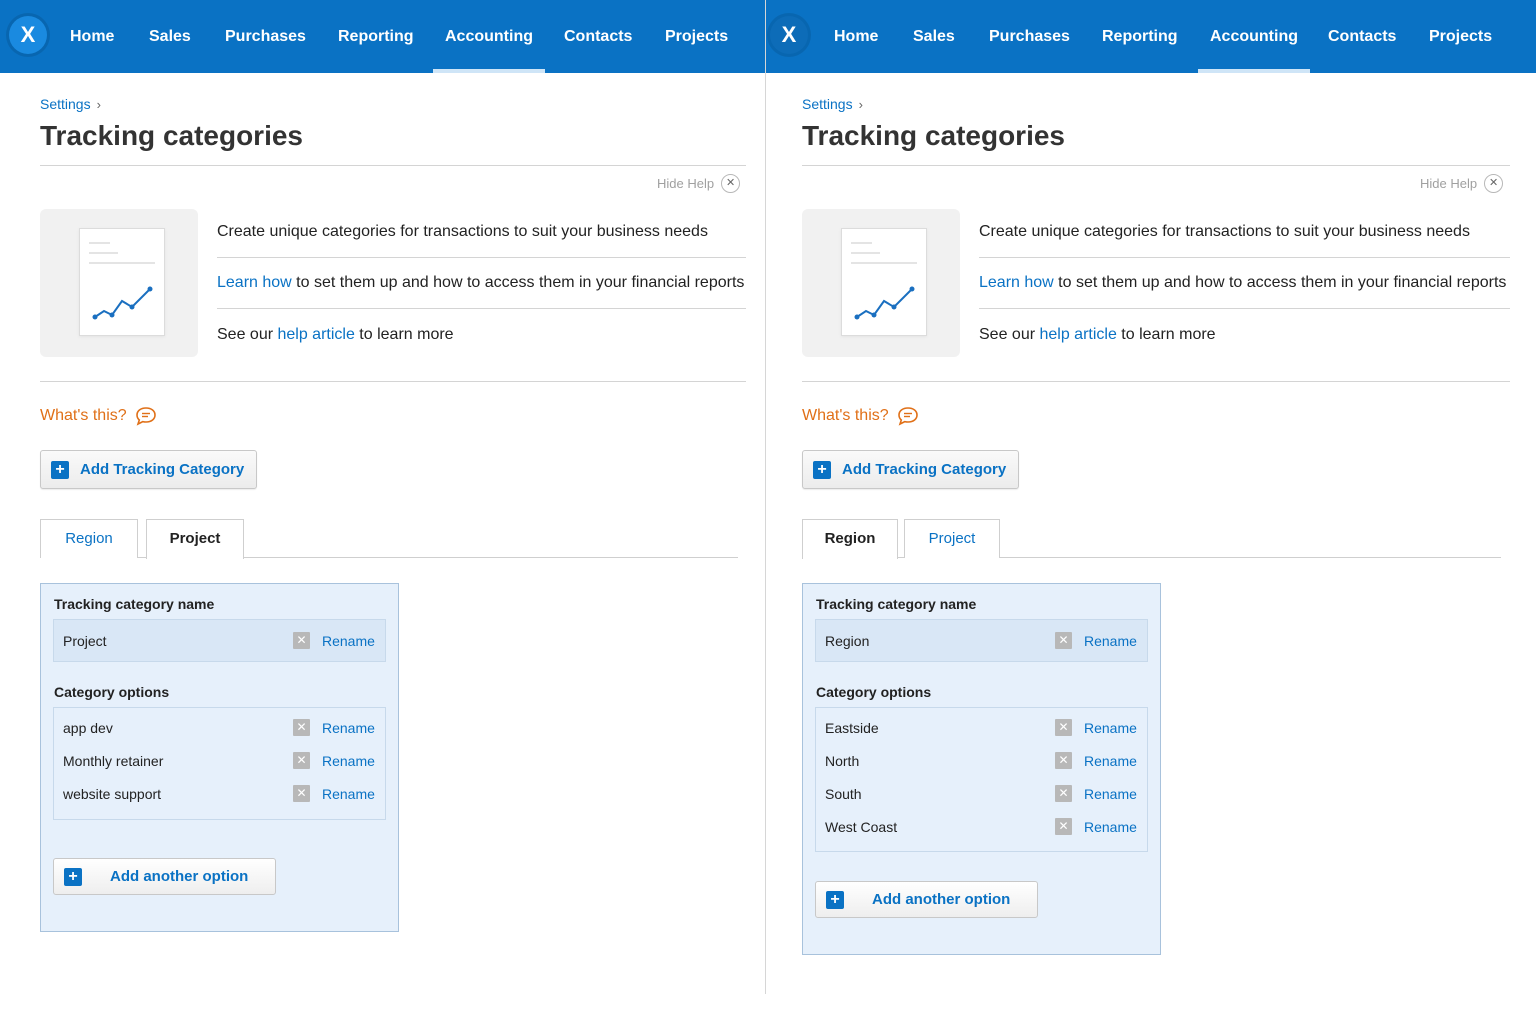 The image size is (1536, 1024). Describe the element at coordinates (60, 469) in the screenshot. I see `plus-icon: +` at that location.